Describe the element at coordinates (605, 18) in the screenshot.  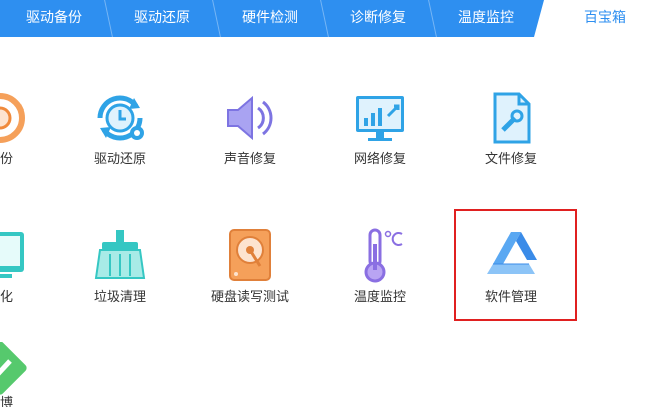
I see `tab-toolbox: 百宝箱` at that location.